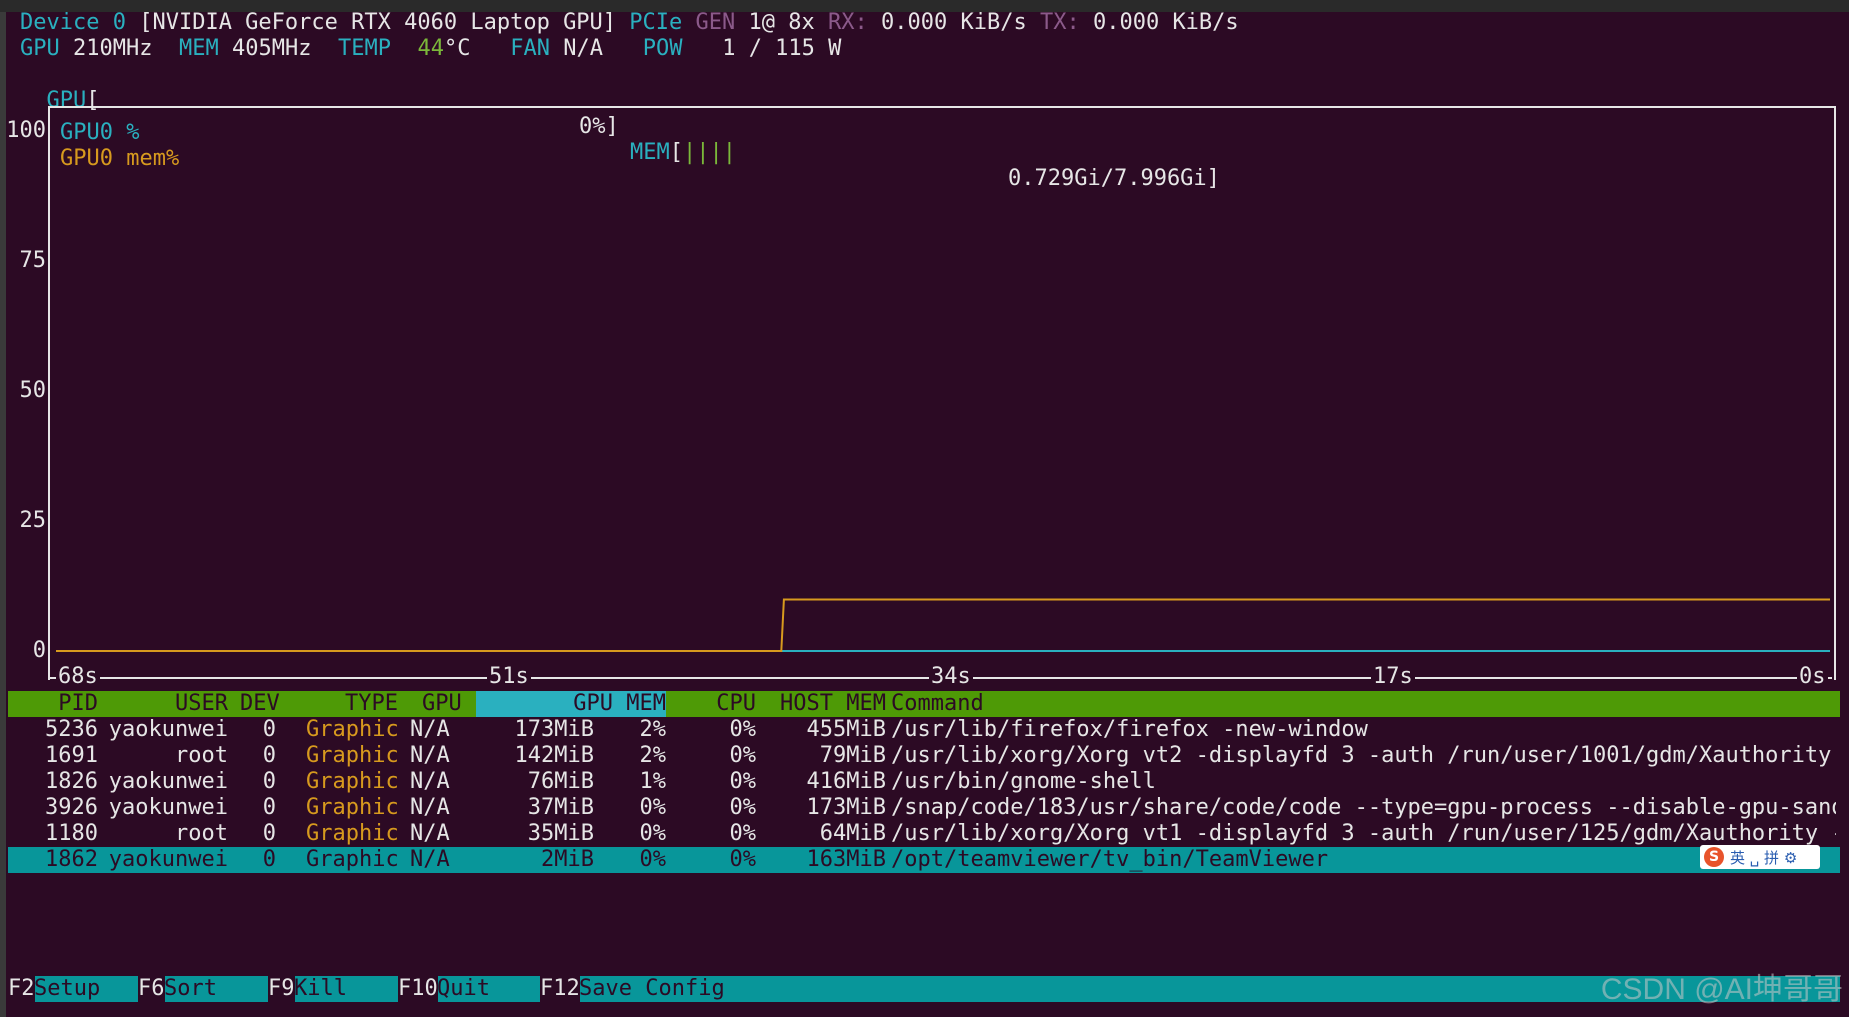 This screenshot has width=1849, height=1017. Describe the element at coordinates (530, 48) in the screenshot. I see `fan-label: FAN` at that location.